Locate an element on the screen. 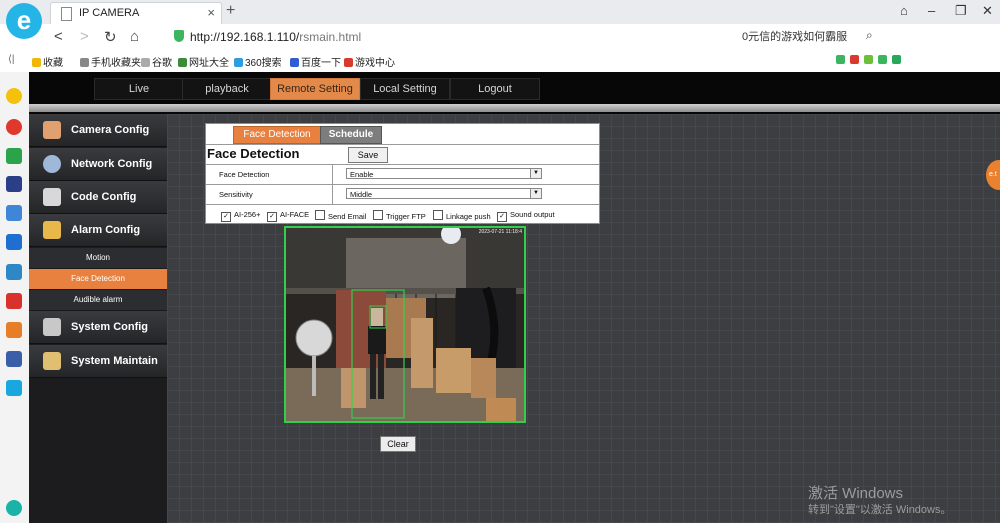  star-icon is located at coordinates (36, 62).